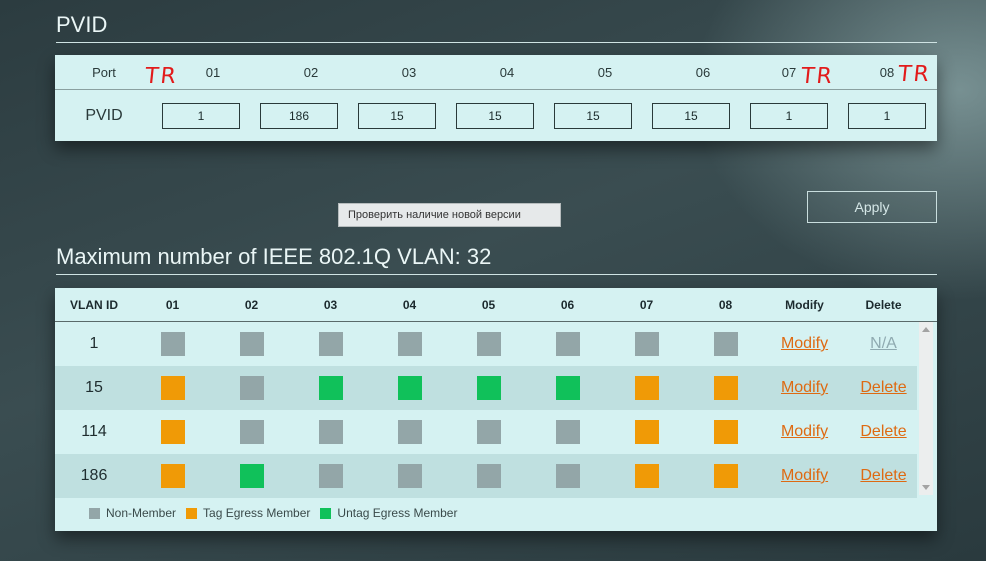  I want to click on tr-annotation-2: TR, so click(817, 76).